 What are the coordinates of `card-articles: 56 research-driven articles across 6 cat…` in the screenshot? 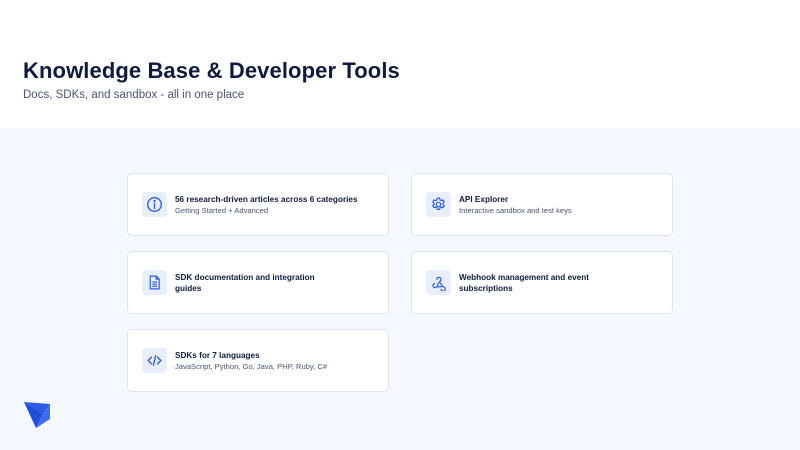 It's located at (258, 204).